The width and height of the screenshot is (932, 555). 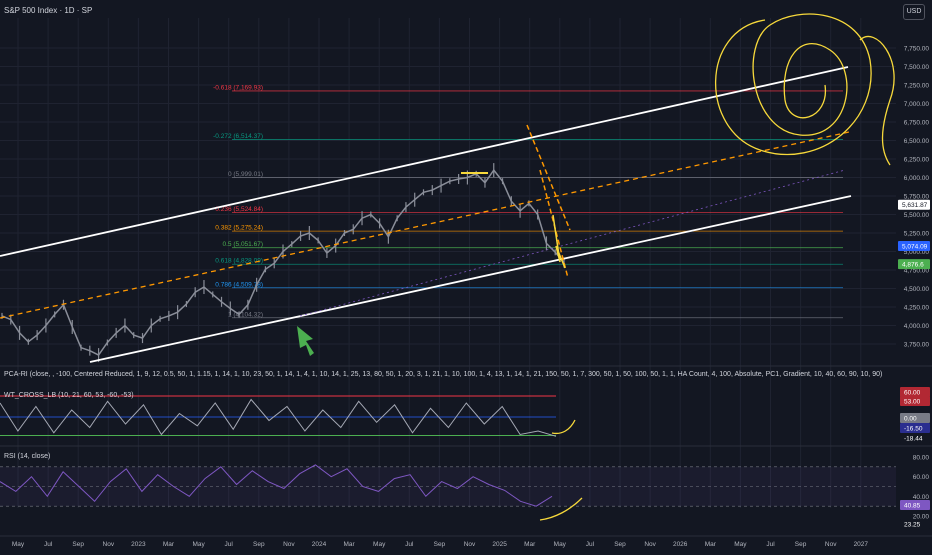 What do you see at coordinates (917, 289) in the screenshot?
I see `y-tick-label: 4,500.00` at bounding box center [917, 289].